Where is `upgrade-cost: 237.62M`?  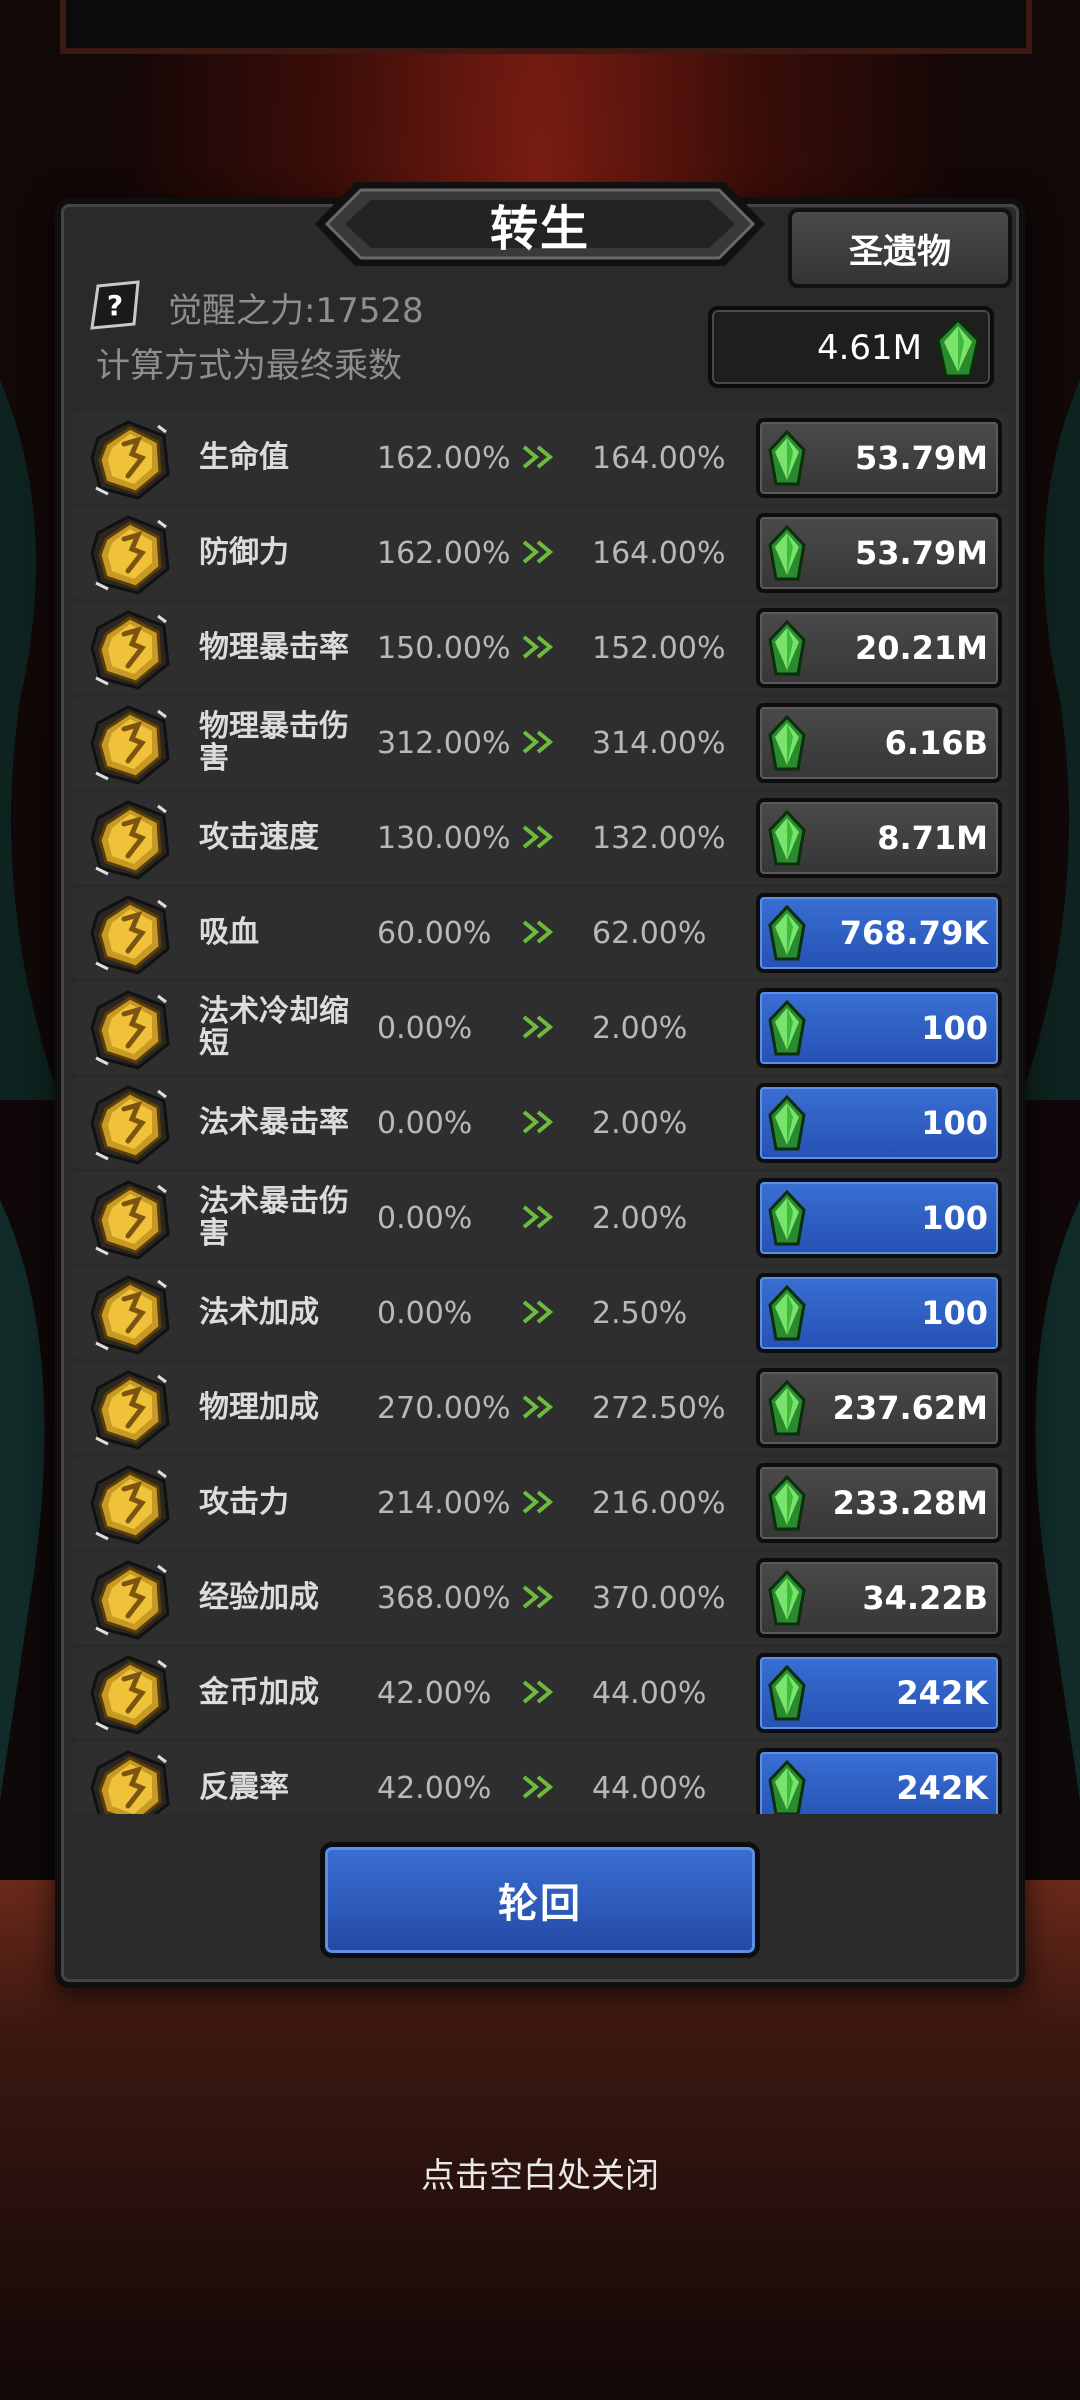 upgrade-cost: 237.62M is located at coordinates (910, 1408).